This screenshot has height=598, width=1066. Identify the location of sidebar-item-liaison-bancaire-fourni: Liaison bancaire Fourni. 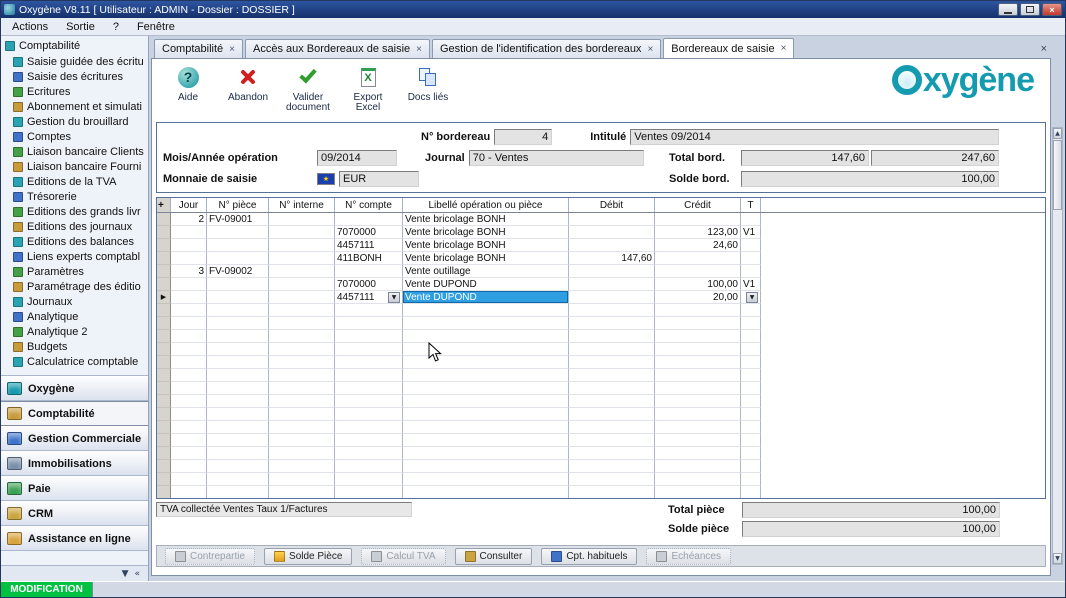
(74, 166).